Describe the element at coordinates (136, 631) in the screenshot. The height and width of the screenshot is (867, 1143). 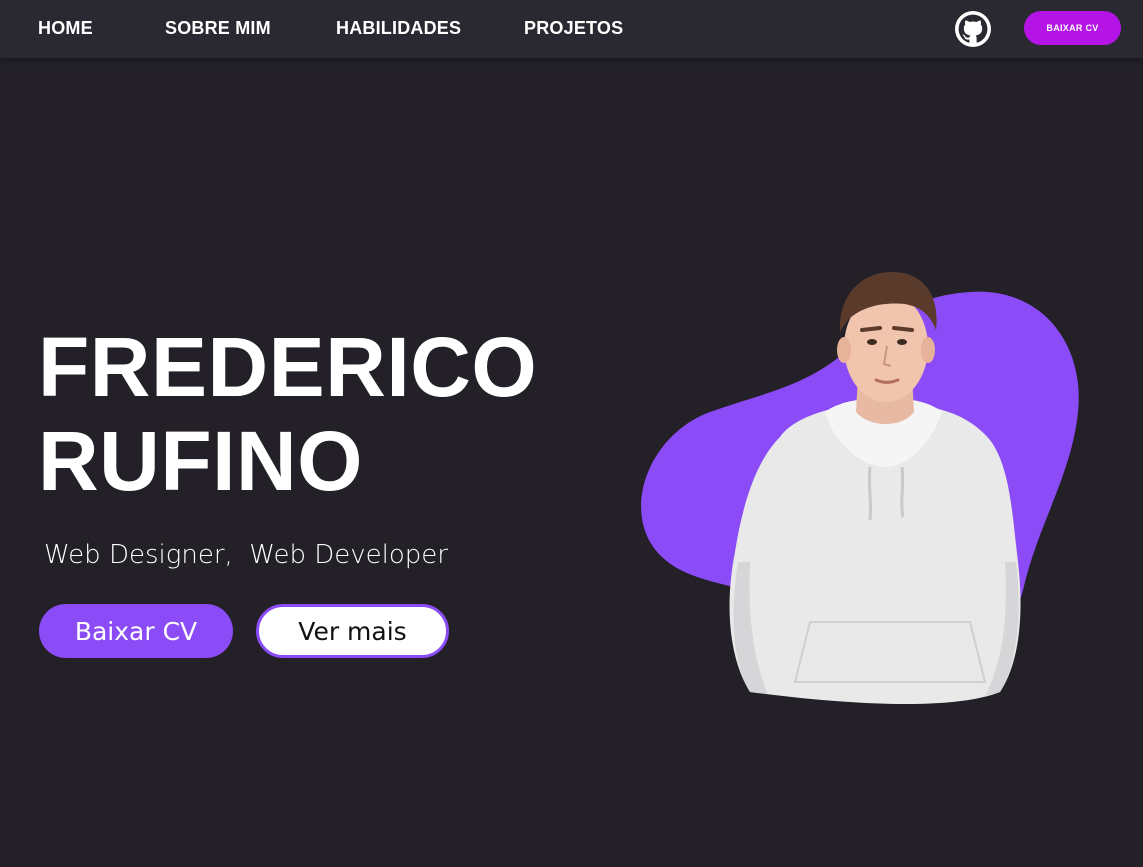
I see `download-cv-button: Baixar CV` at that location.